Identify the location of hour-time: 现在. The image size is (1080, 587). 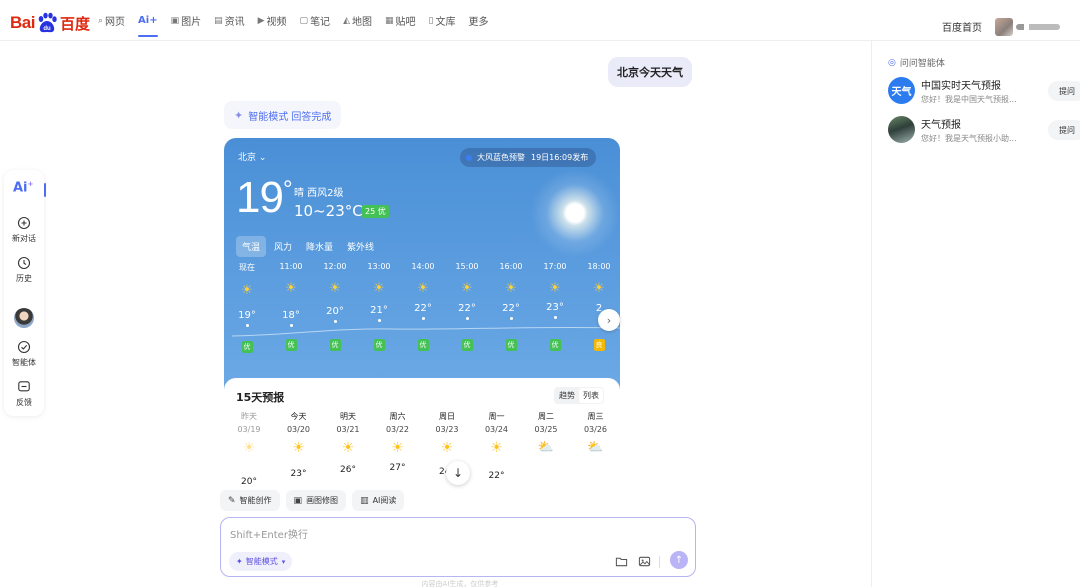
(247, 267).